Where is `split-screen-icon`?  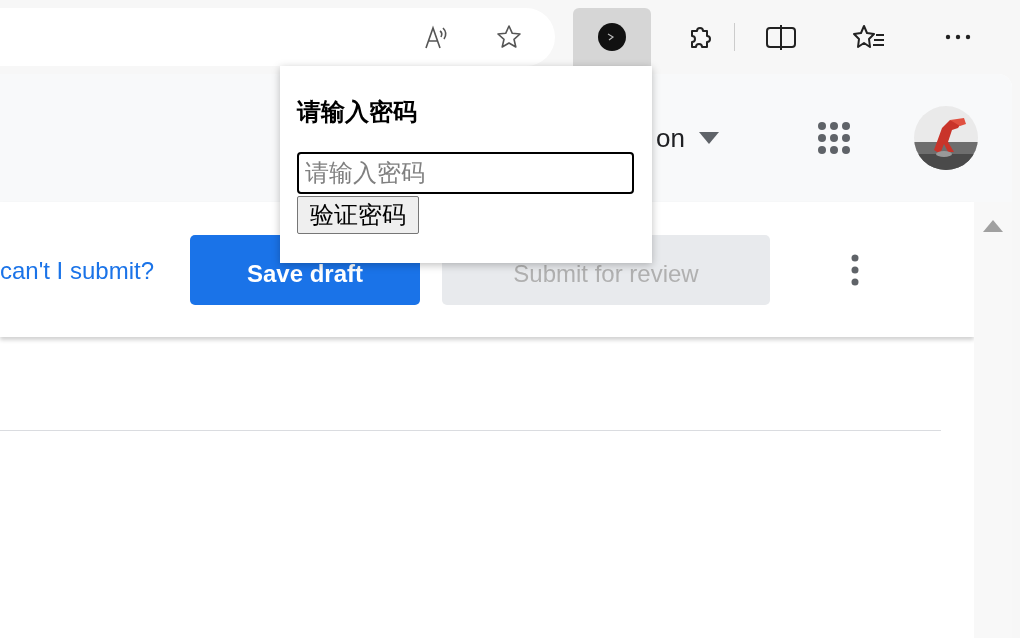 split-screen-icon is located at coordinates (781, 37).